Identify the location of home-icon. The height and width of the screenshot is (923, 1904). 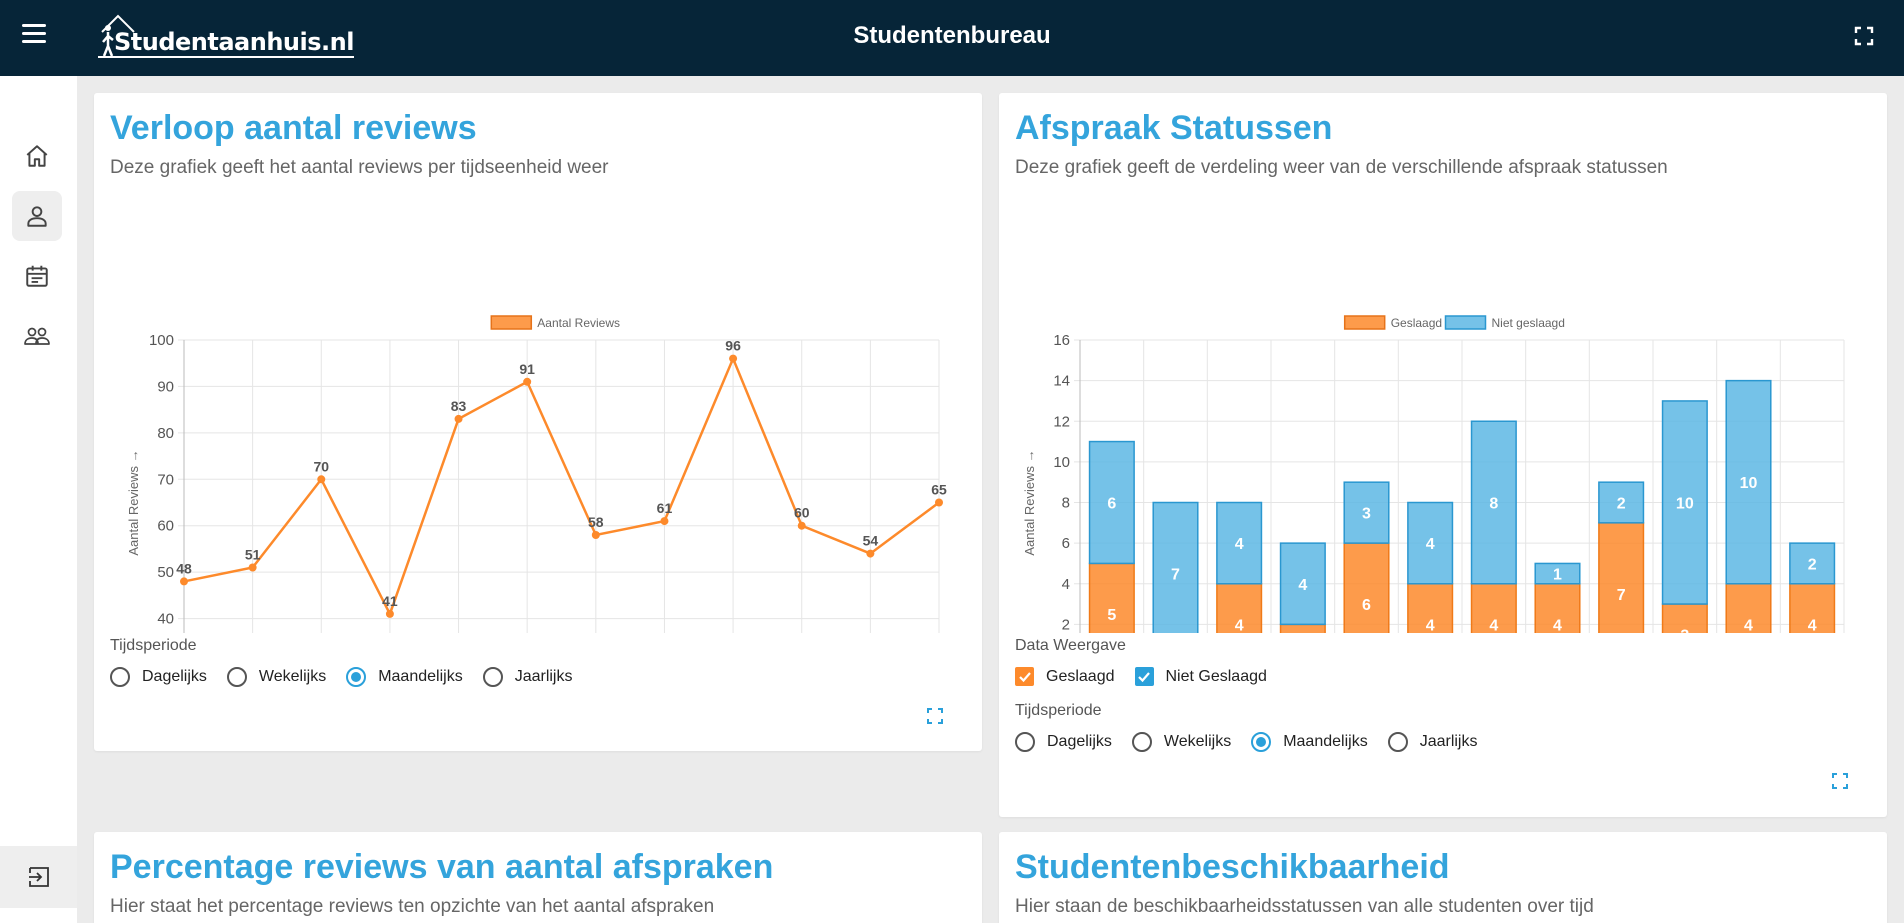
(37, 156).